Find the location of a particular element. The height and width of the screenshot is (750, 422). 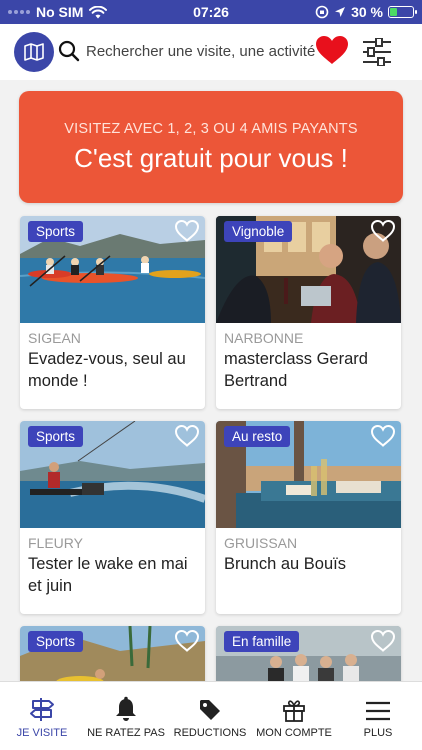

tab-label: NE RATEZ PAS is located at coordinates (126, 733).